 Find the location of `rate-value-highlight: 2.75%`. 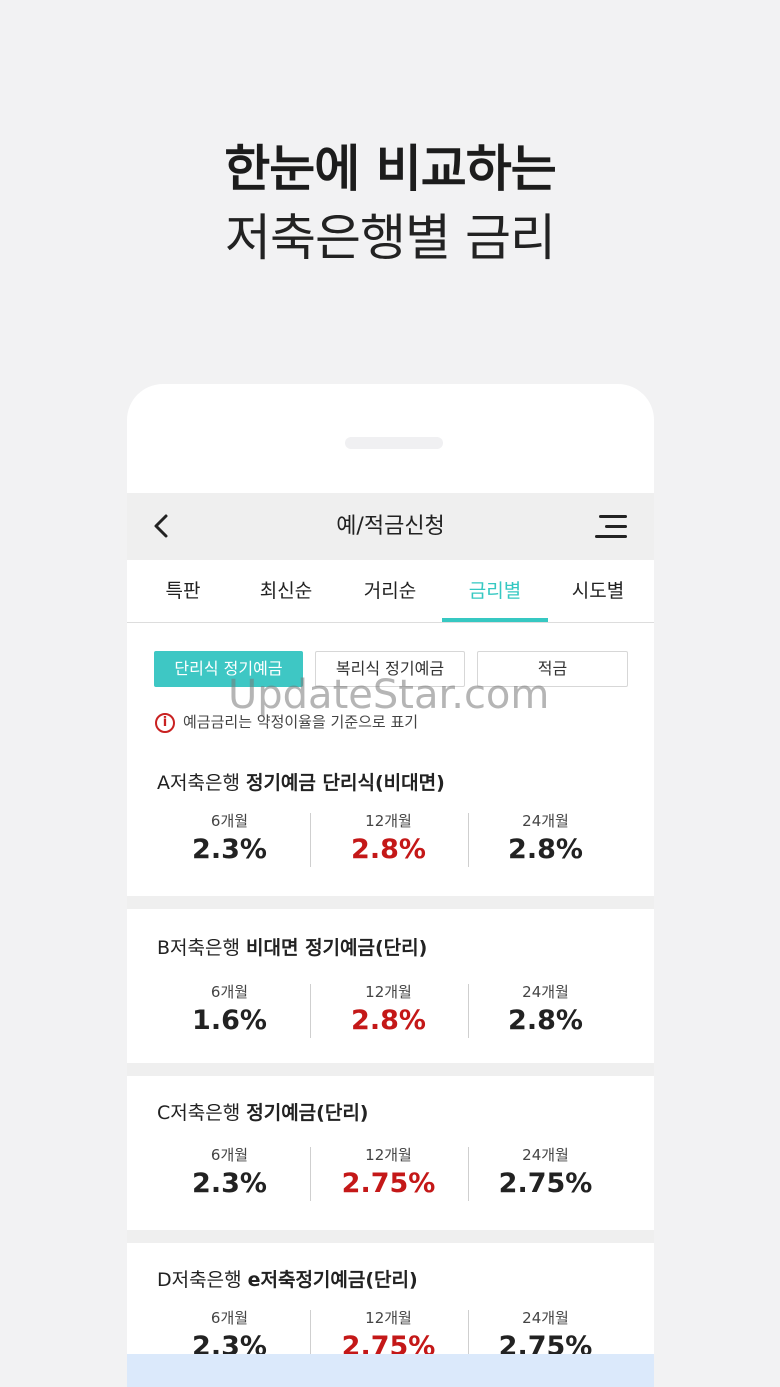

rate-value-highlight: 2.75% is located at coordinates (388, 1183).